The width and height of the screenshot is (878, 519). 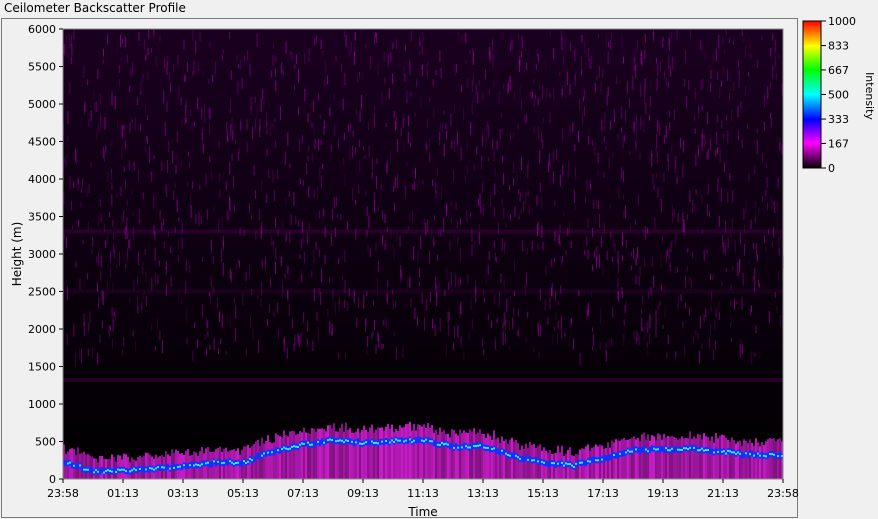 What do you see at coordinates (42, 217) in the screenshot?
I see `y-tick-label: 3500` at bounding box center [42, 217].